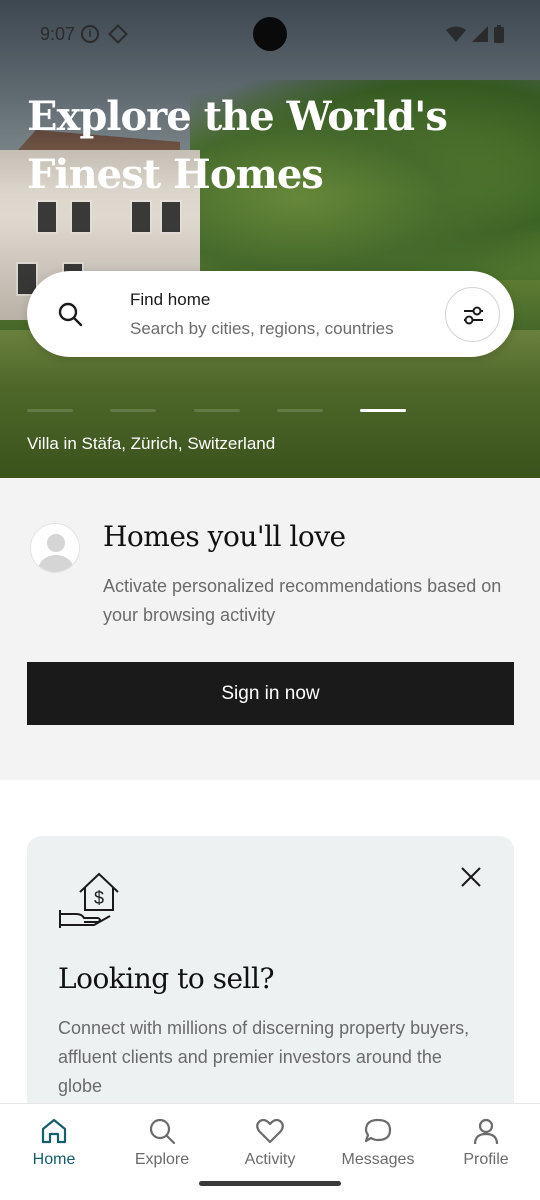 This screenshot has height=1200, width=540. What do you see at coordinates (378, 1148) in the screenshot?
I see `nav-item-messages: Messages` at bounding box center [378, 1148].